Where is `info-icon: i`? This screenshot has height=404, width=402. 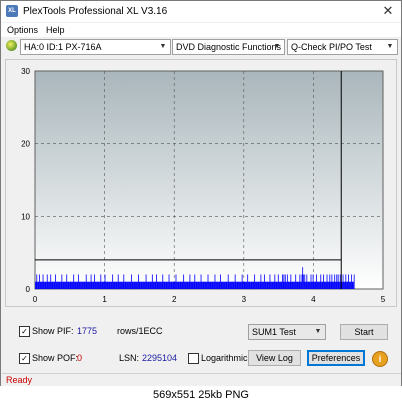
info-icon: i is located at coordinates (380, 359).